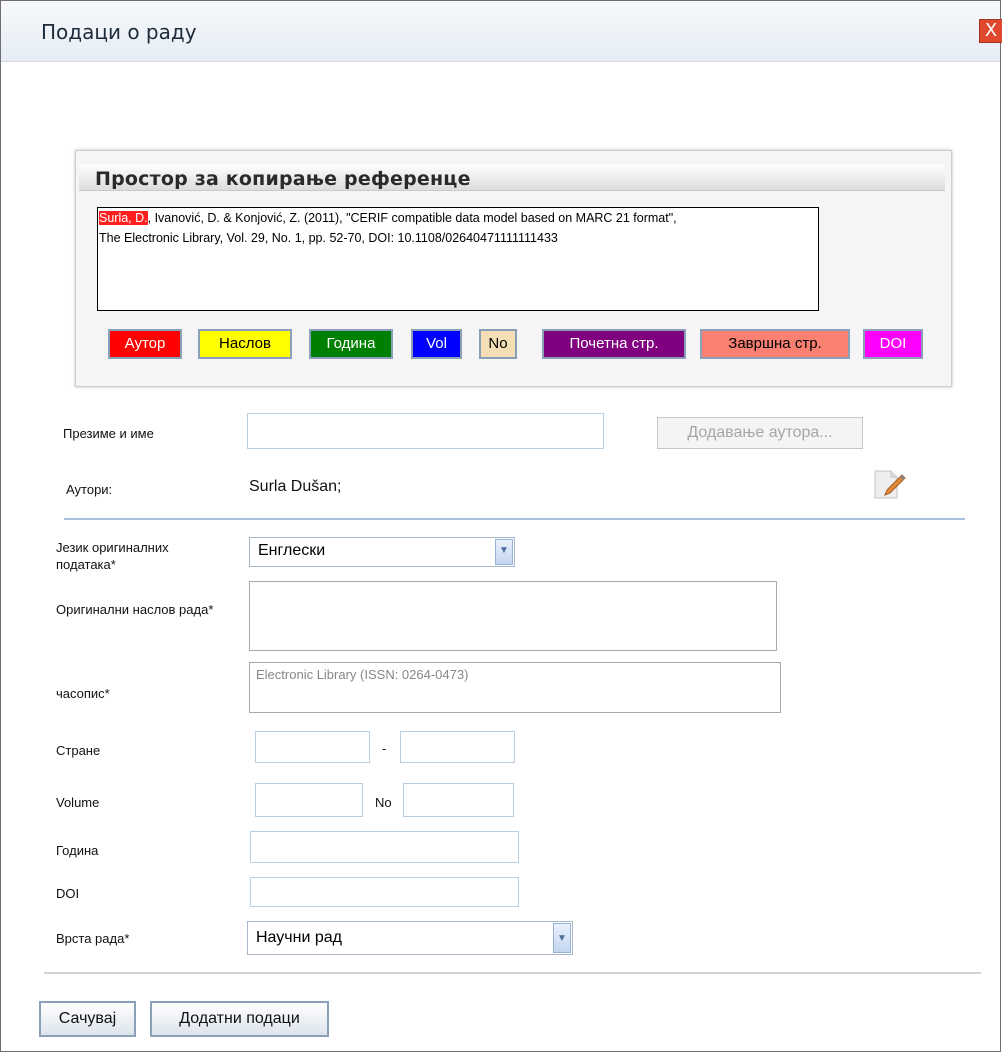 The image size is (1002, 1053). What do you see at coordinates (436, 344) in the screenshot?
I see `tag-volume-button: Vol` at bounding box center [436, 344].